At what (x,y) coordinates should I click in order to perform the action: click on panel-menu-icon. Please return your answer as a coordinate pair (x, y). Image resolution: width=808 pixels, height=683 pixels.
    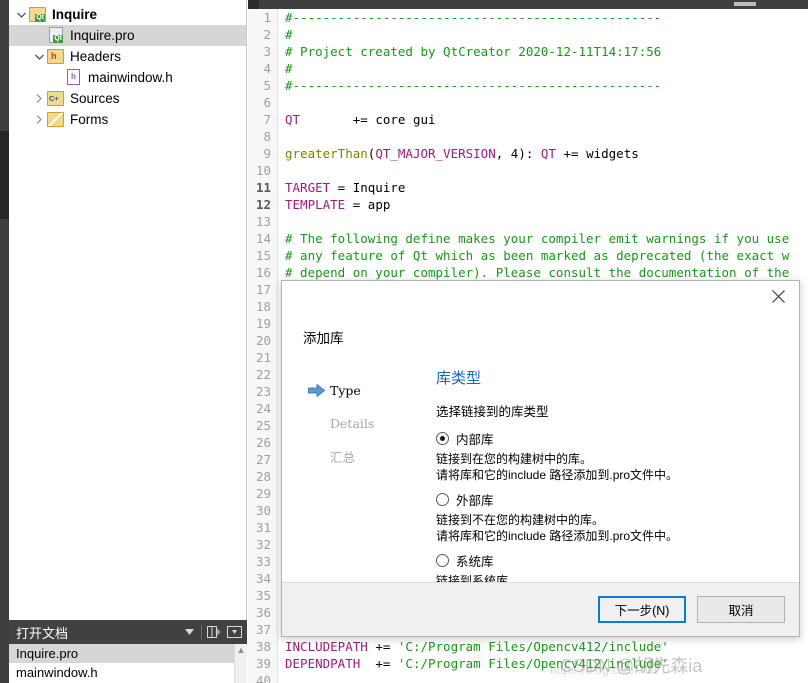
    Looking at the image, I should click on (234, 632).